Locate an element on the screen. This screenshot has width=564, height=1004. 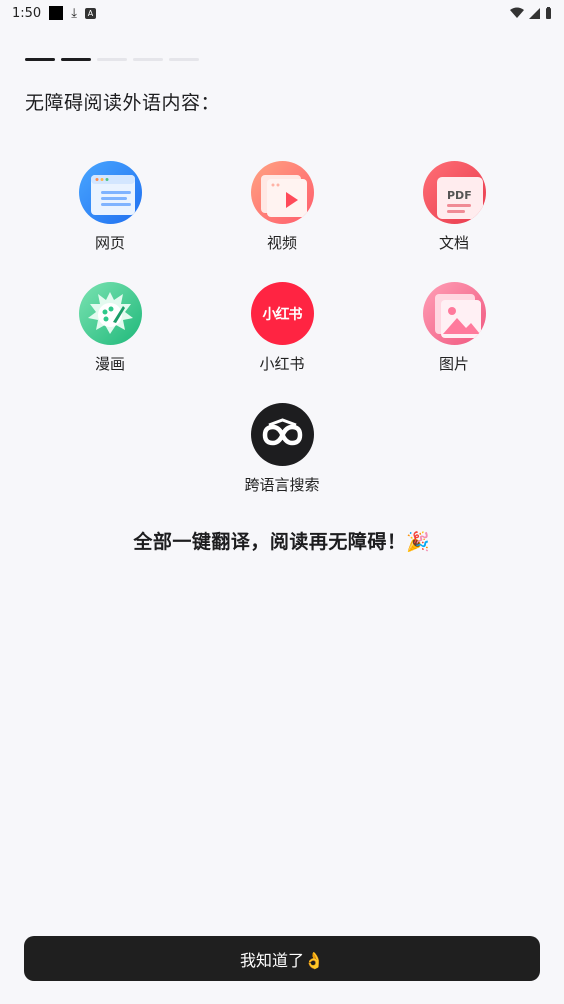
onboarding-progress is located at coordinates (112, 59).